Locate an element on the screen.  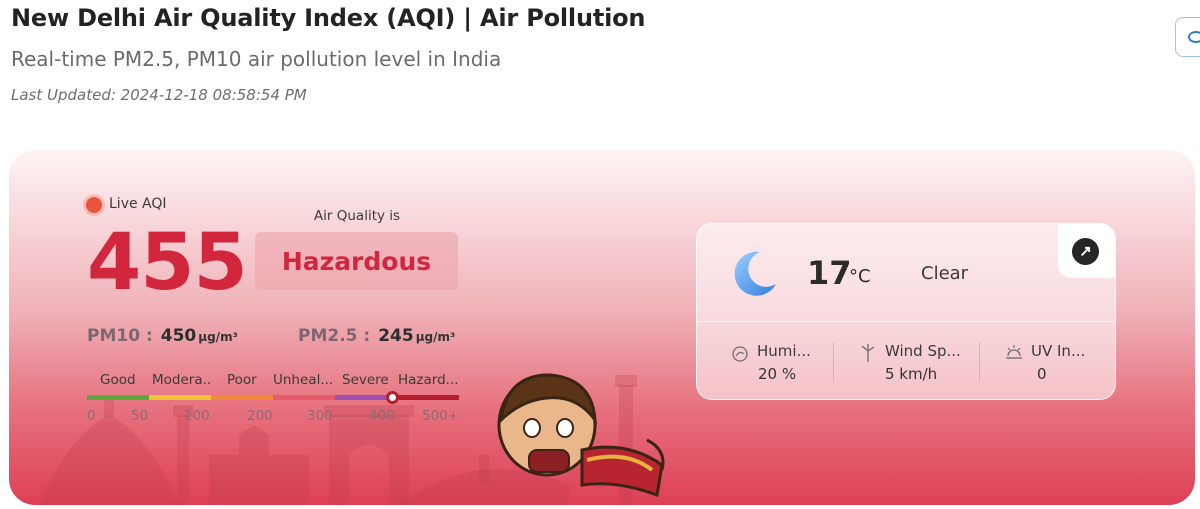
view-button is located at coordinates (1187, 37).